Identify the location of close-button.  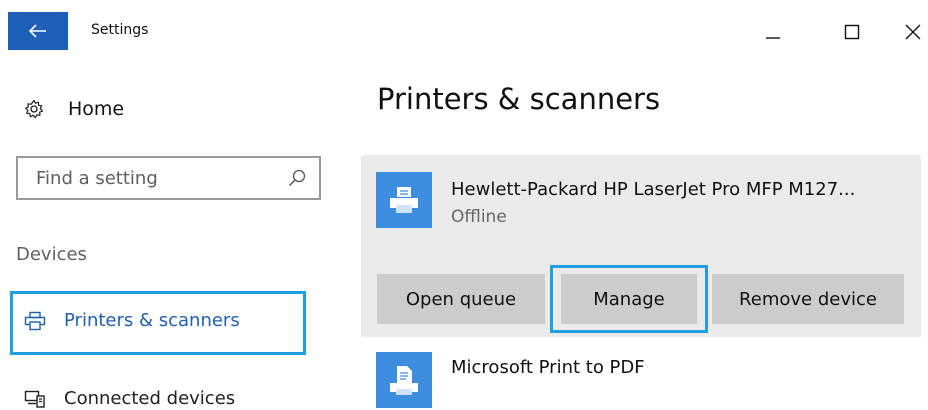
(913, 32).